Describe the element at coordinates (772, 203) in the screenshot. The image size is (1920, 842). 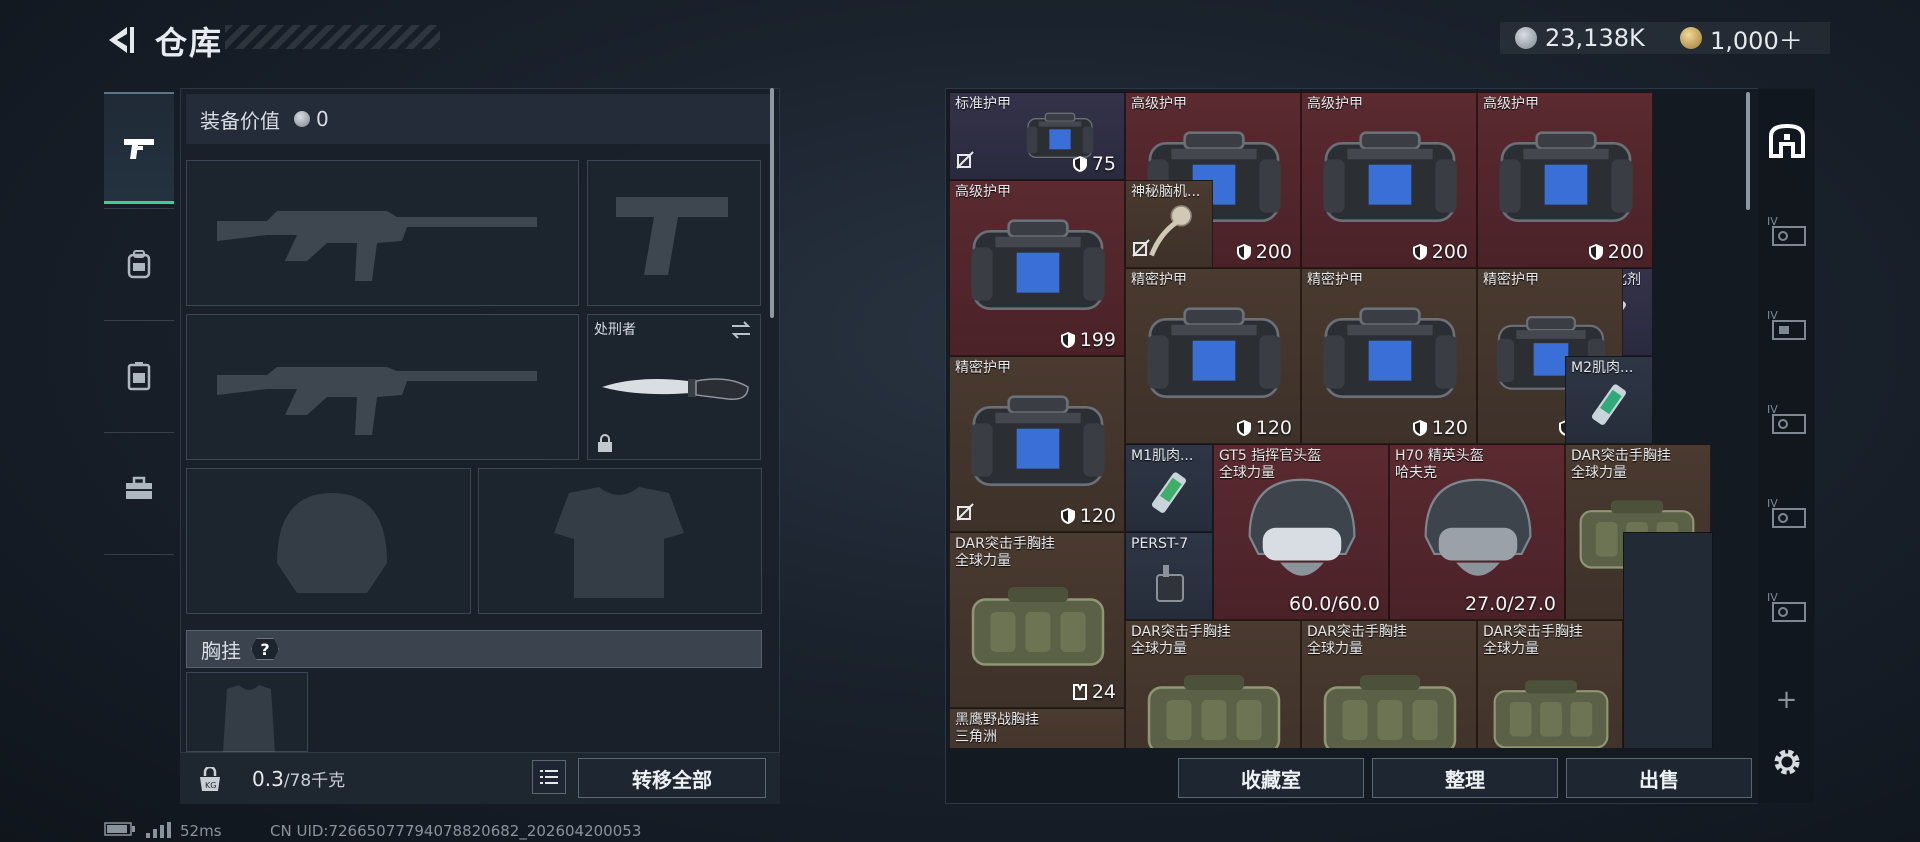
I see `loadout-scrollbar` at that location.